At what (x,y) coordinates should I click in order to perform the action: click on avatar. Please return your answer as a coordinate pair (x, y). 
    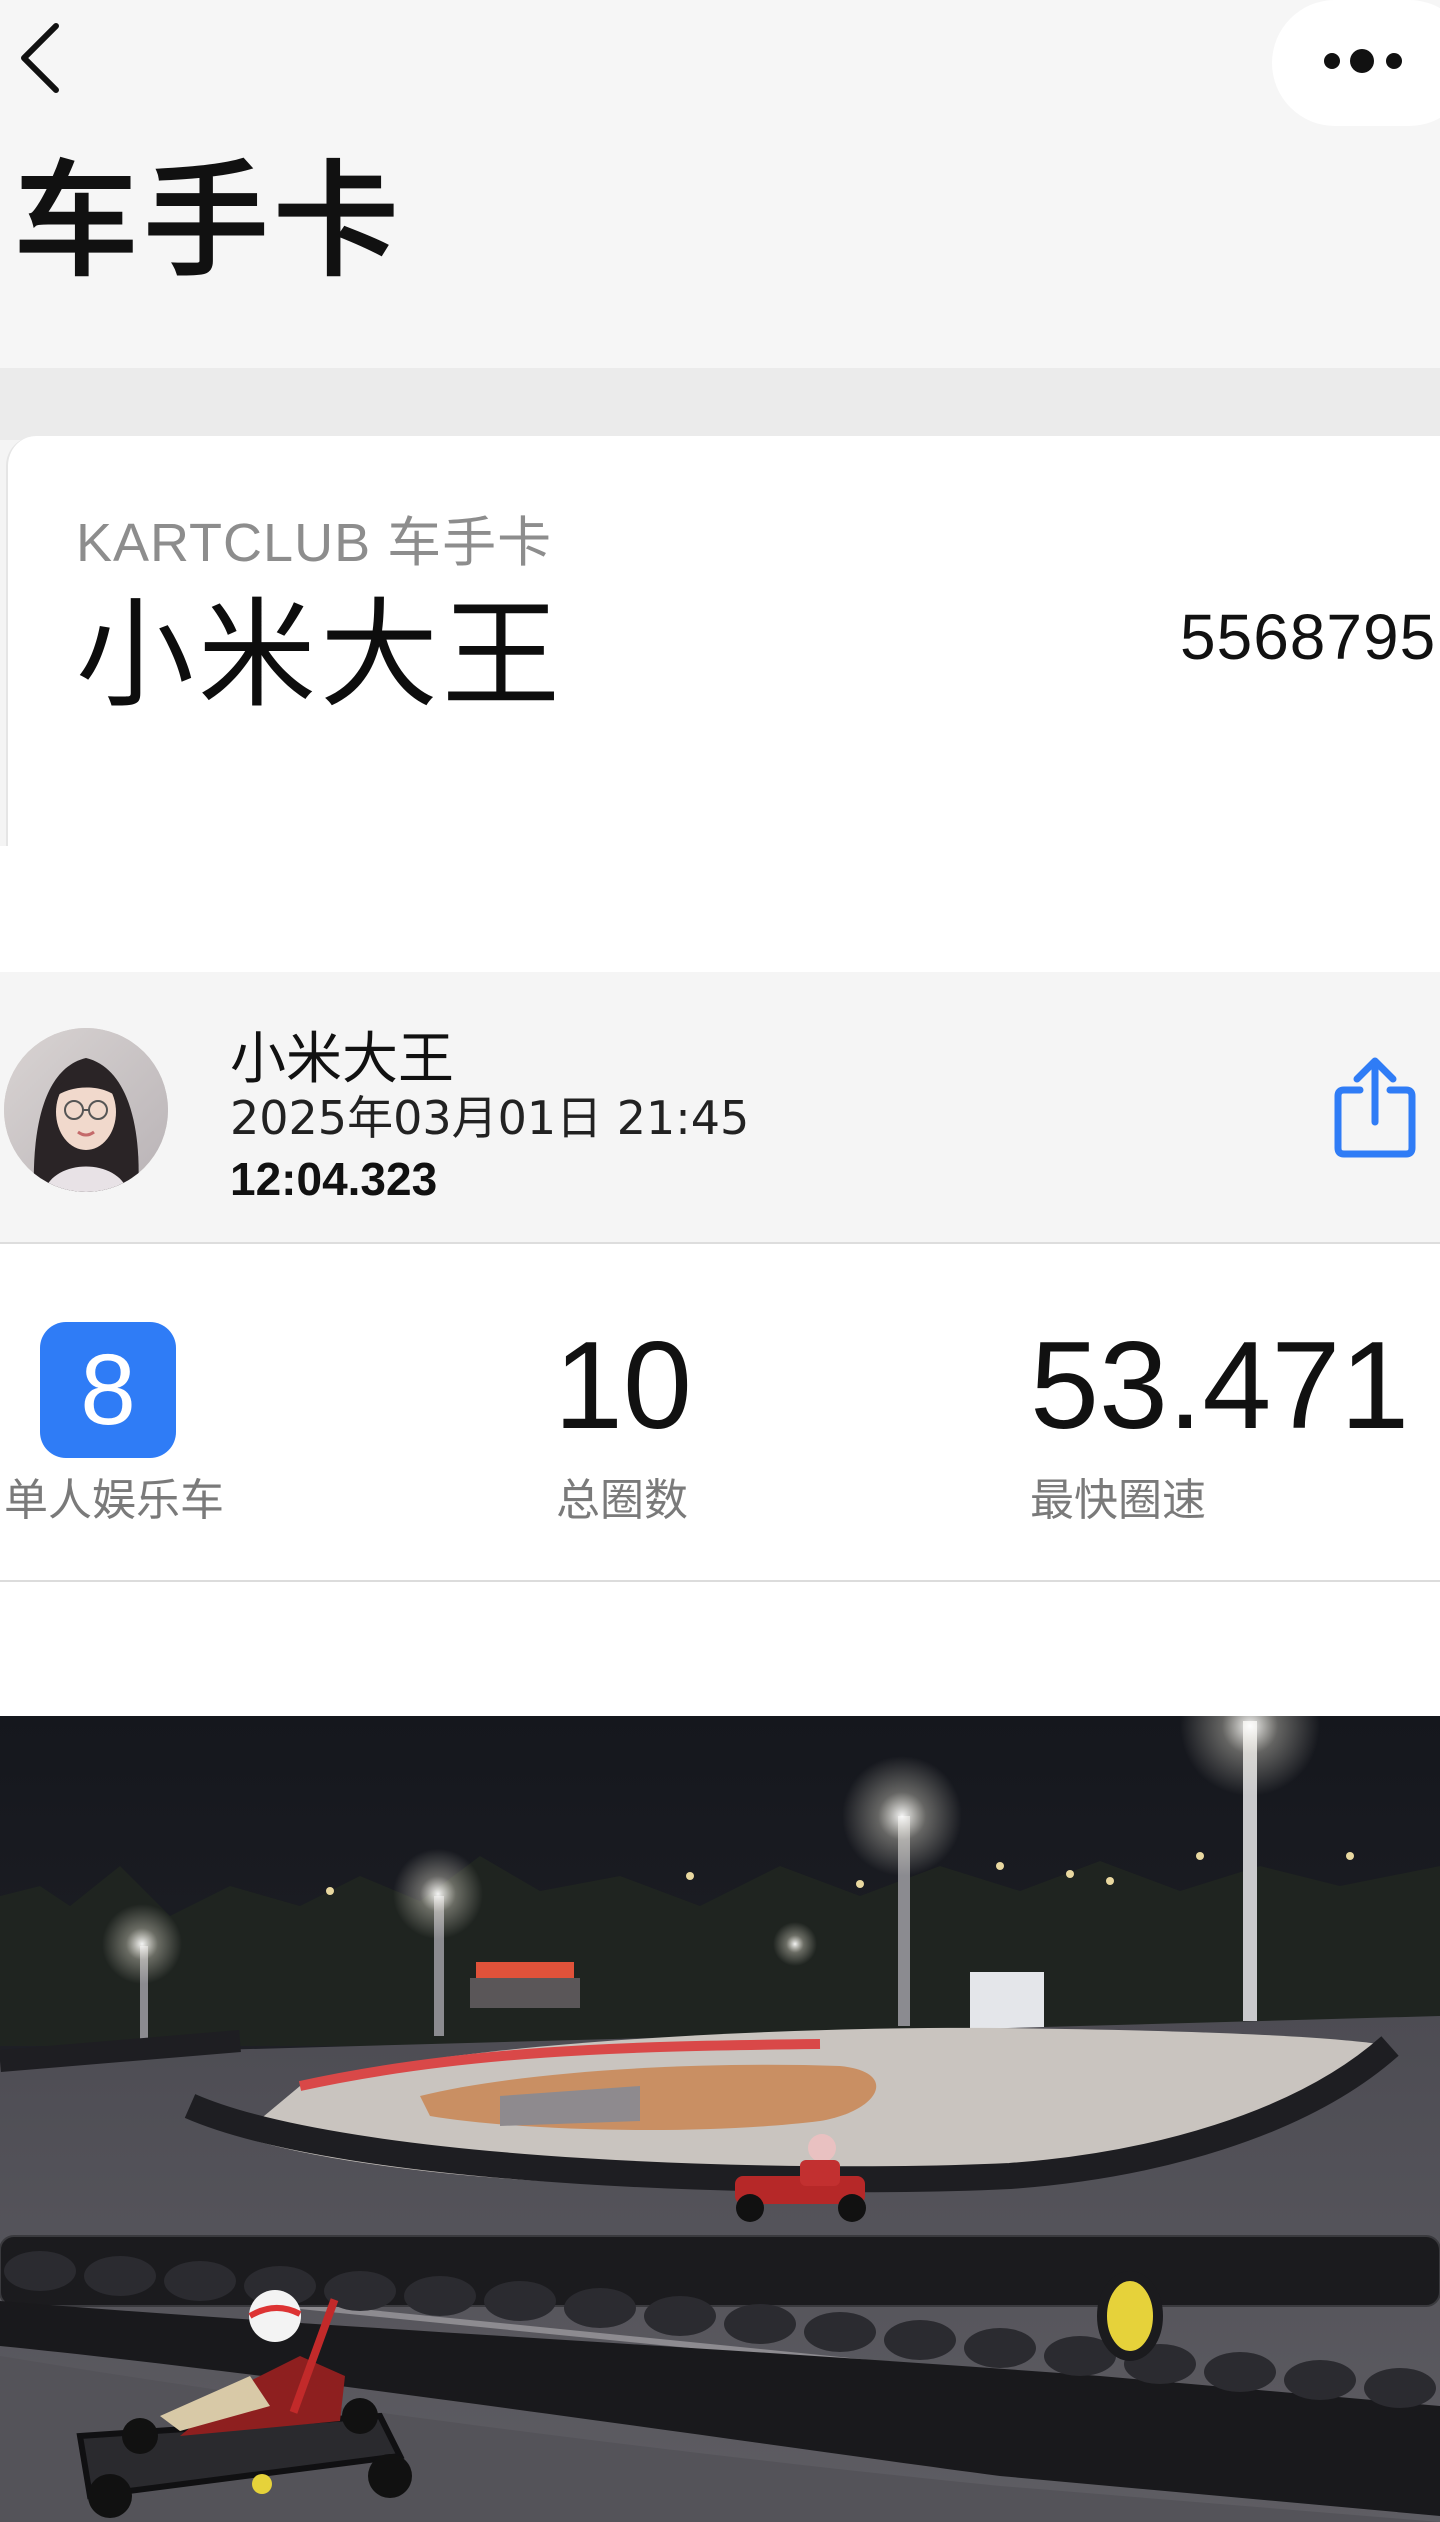
    Looking at the image, I should click on (86, 1110).